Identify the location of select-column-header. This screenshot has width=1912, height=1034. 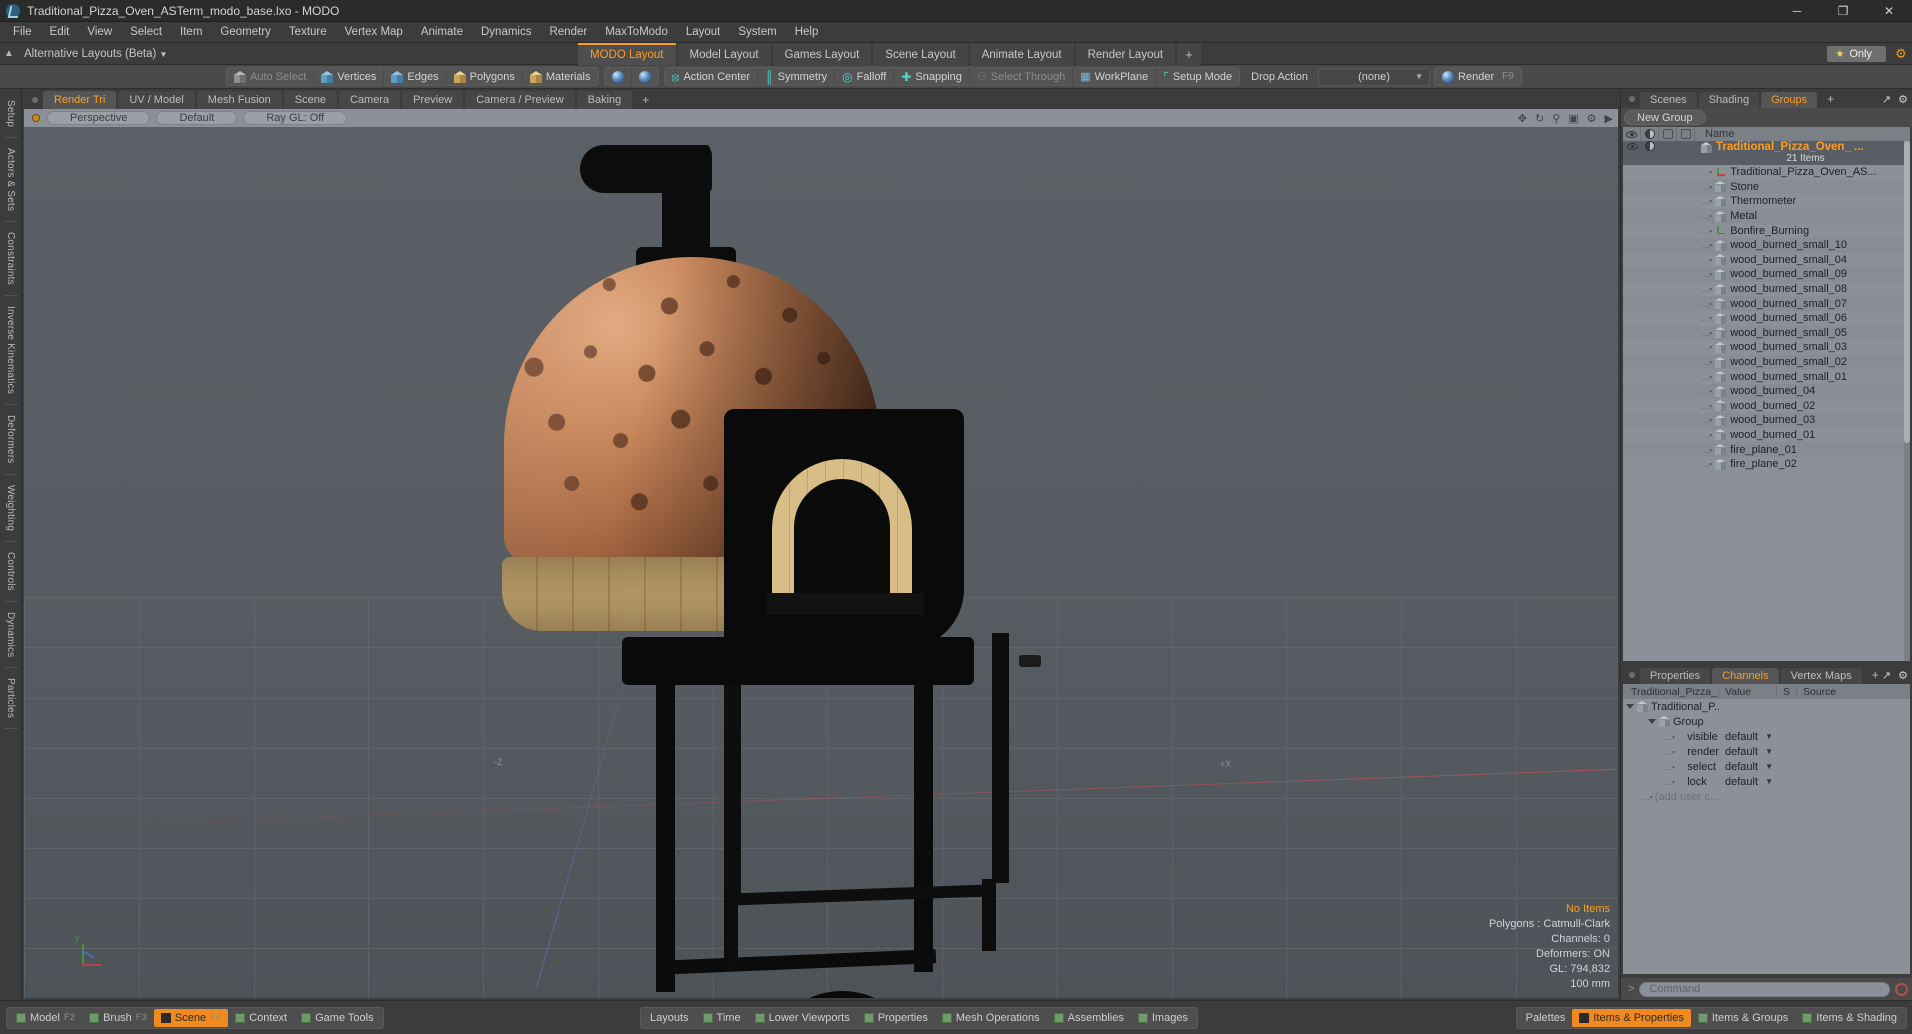
(1686, 134).